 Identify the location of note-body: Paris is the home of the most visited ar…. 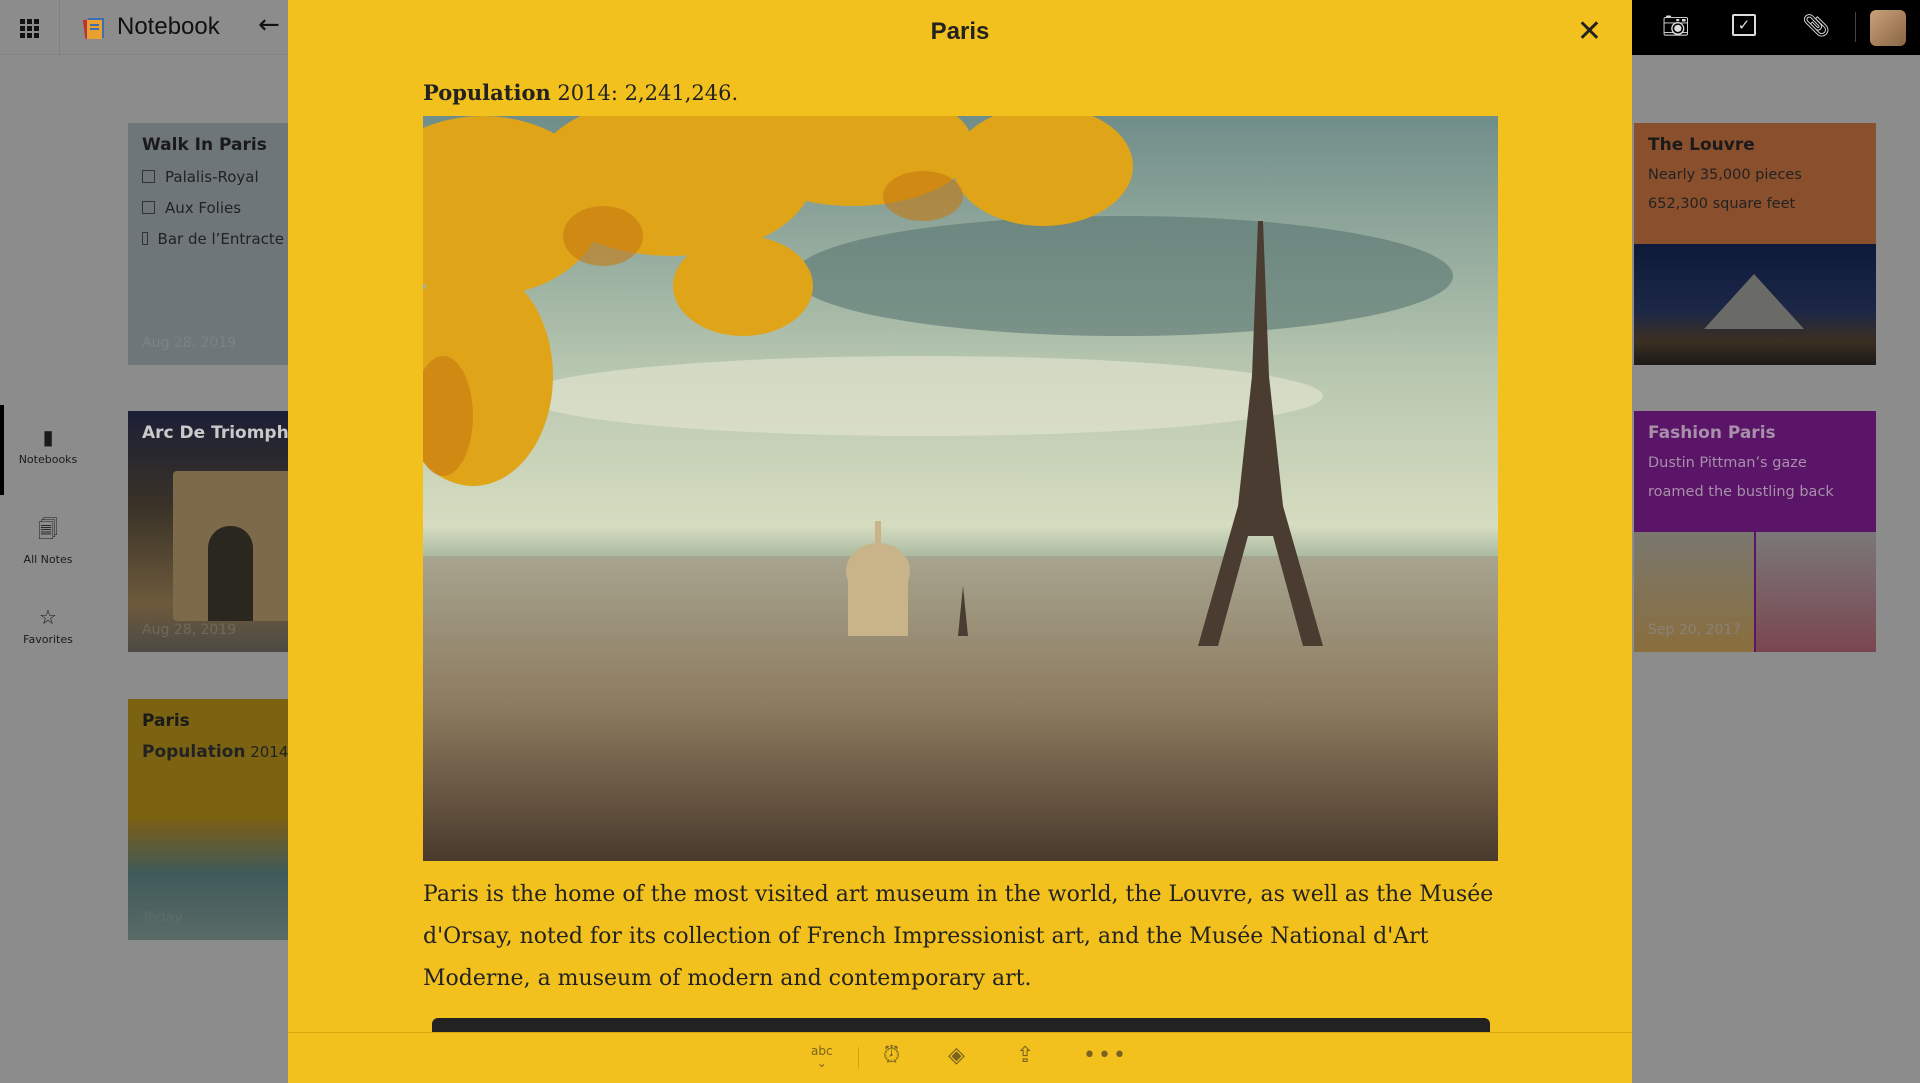
(960, 937).